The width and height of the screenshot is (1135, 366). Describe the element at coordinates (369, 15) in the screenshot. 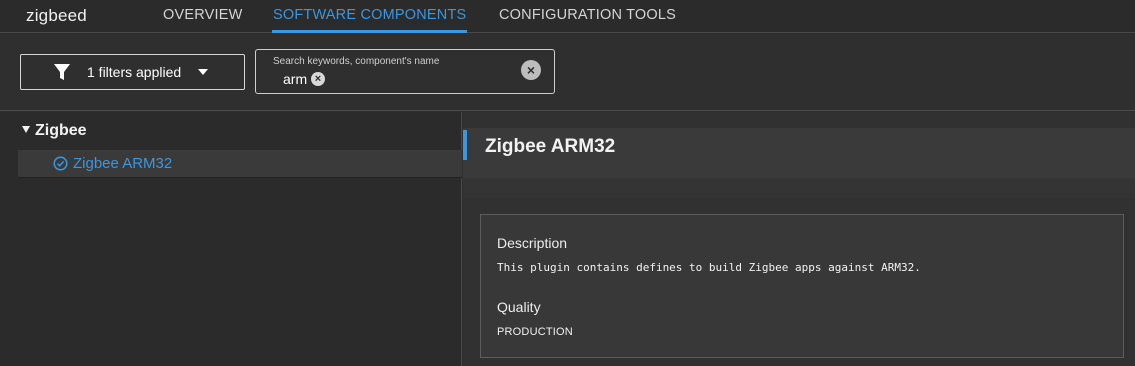

I see `tab-software-components: SOFTWARE COMPONENTS` at that location.